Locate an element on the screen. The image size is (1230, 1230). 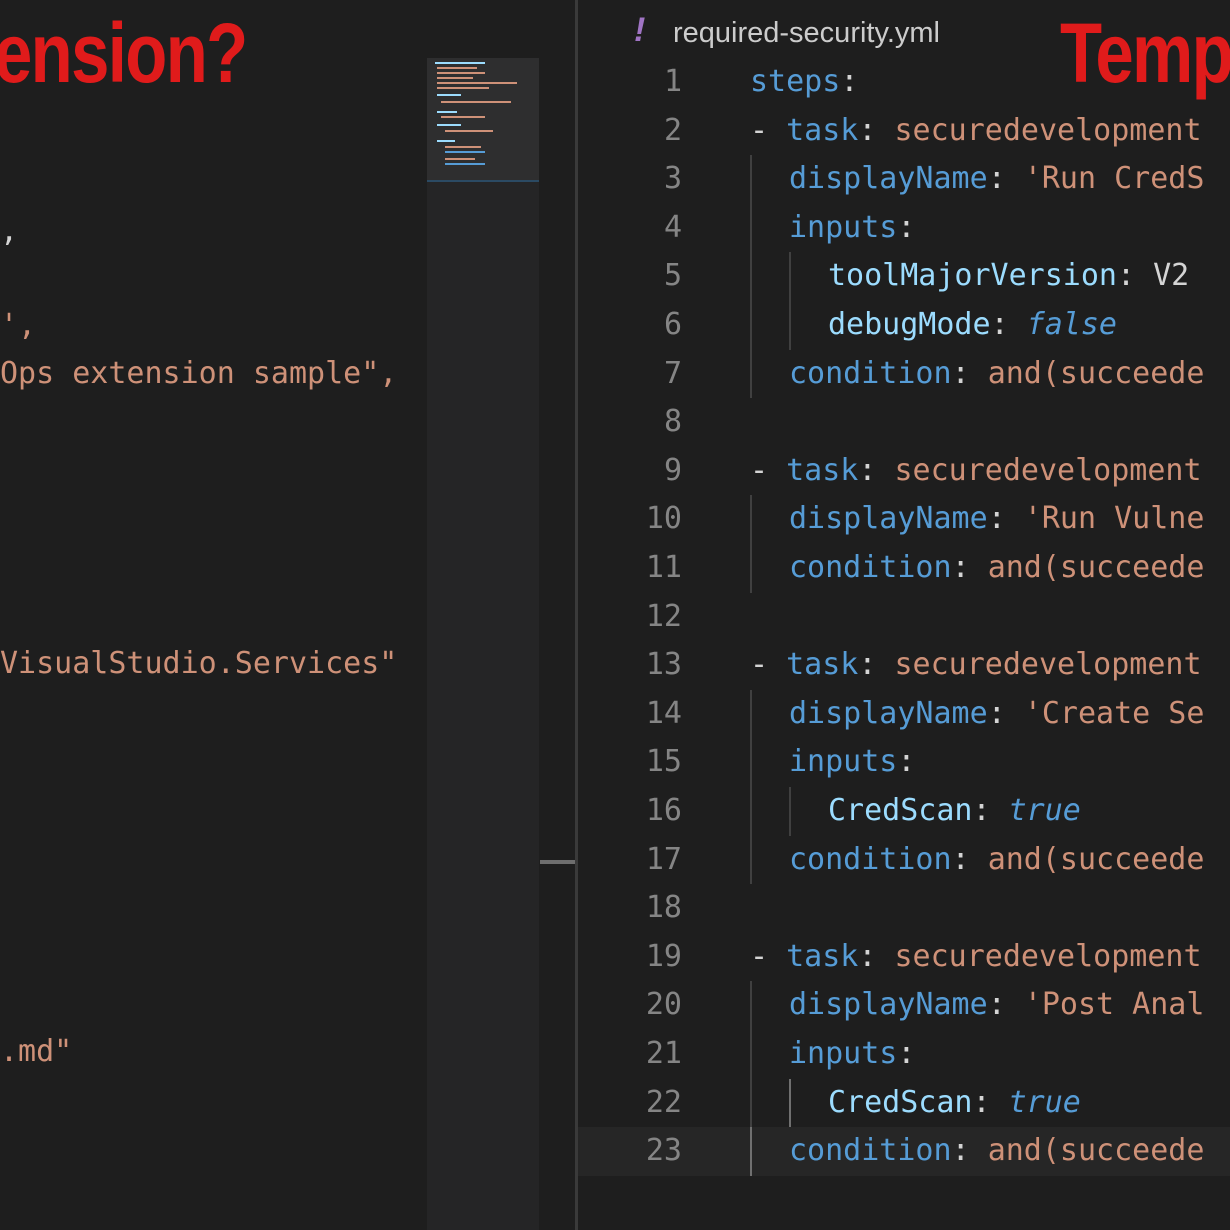
banner-title-left: ension? is located at coordinates (124, 53).